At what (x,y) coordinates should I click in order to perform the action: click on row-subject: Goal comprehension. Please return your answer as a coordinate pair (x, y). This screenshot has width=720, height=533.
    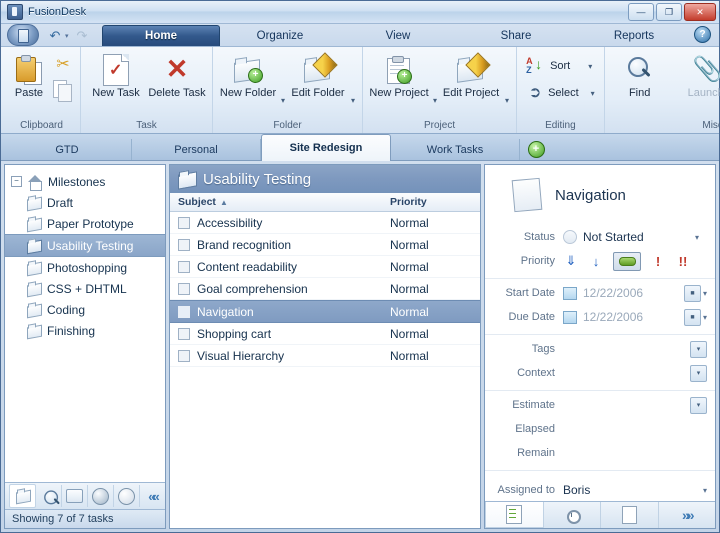
    Looking at the image, I should click on (252, 288).